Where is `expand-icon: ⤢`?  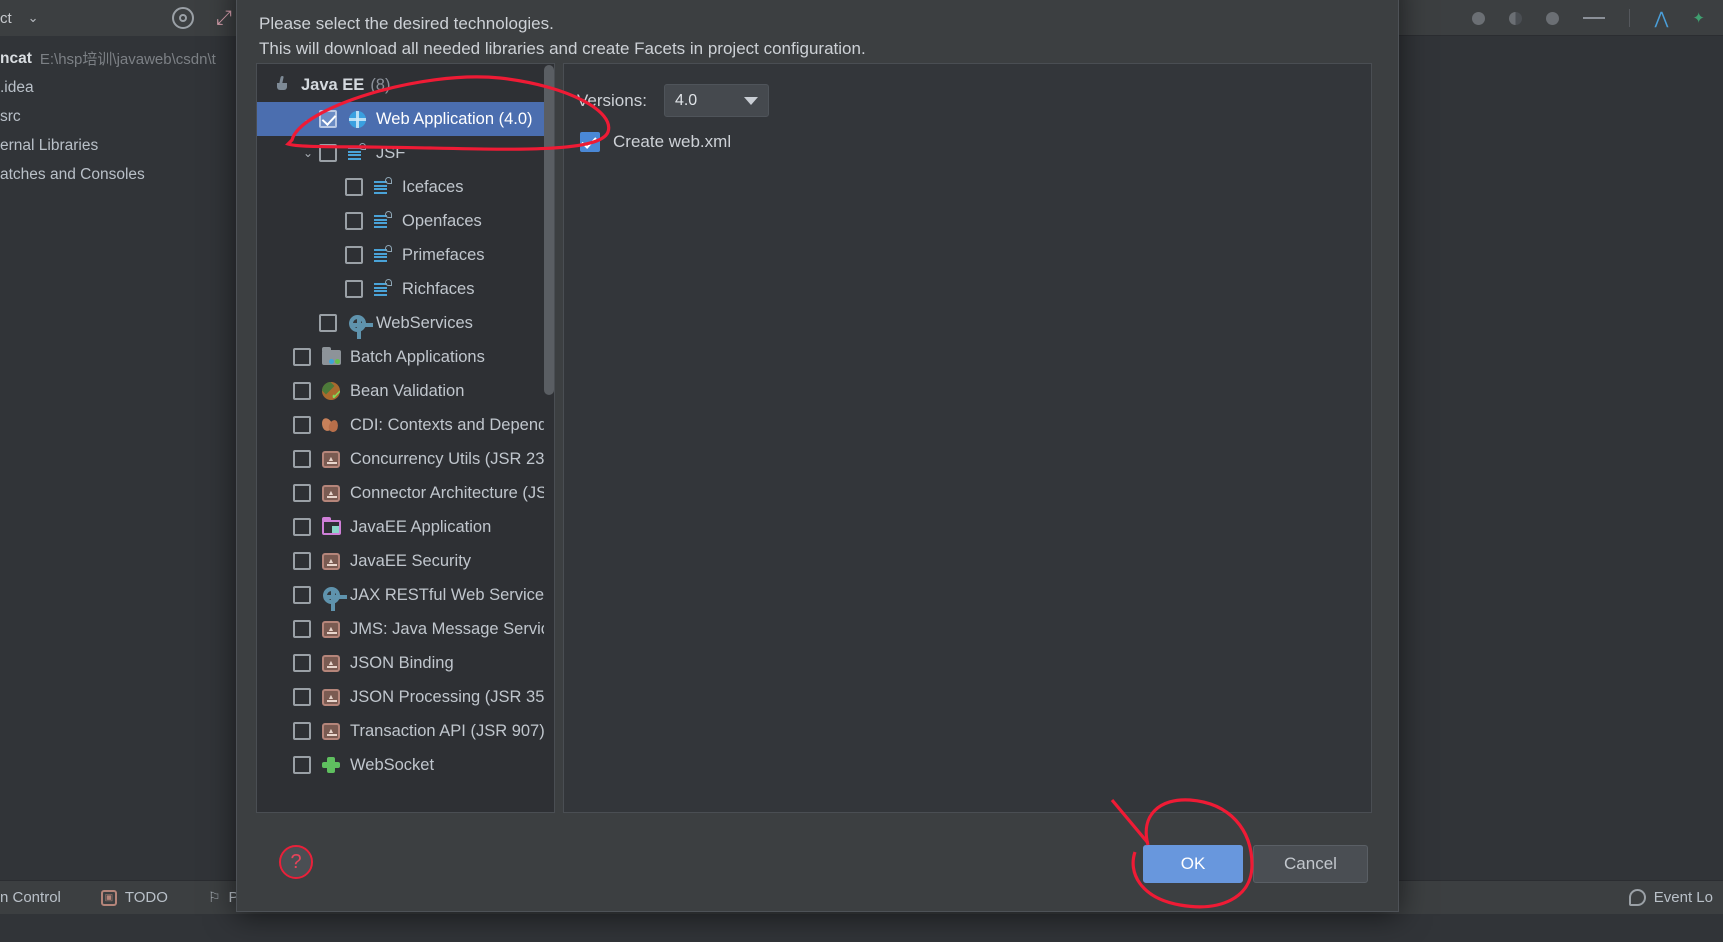
expand-icon: ⤢ is located at coordinates (224, 18).